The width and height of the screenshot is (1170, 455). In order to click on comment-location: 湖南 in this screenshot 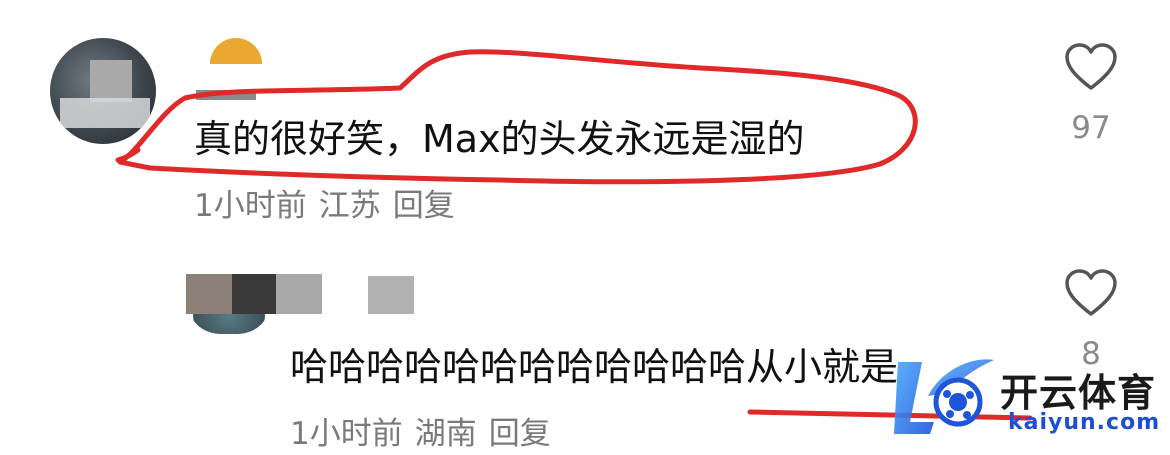, I will do `click(445, 434)`.